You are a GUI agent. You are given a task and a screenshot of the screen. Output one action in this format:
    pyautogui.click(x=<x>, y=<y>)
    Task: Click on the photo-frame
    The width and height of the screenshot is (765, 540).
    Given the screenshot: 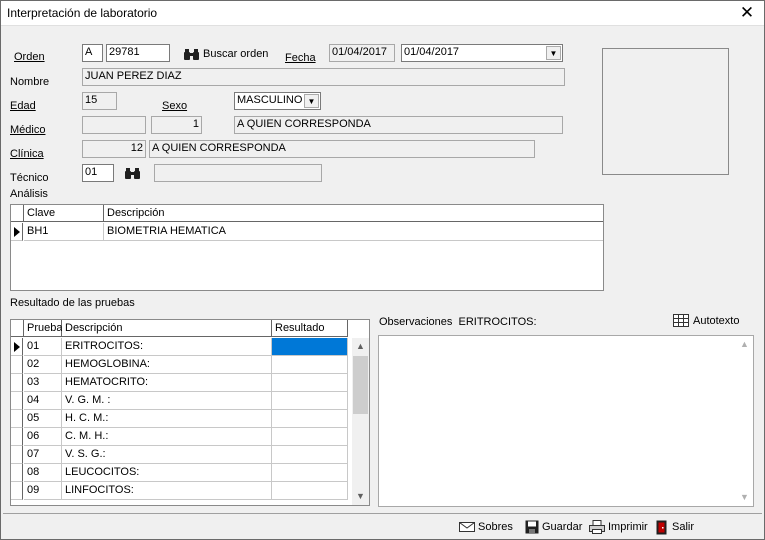 What is the action you would take?
    pyautogui.click(x=665, y=111)
    